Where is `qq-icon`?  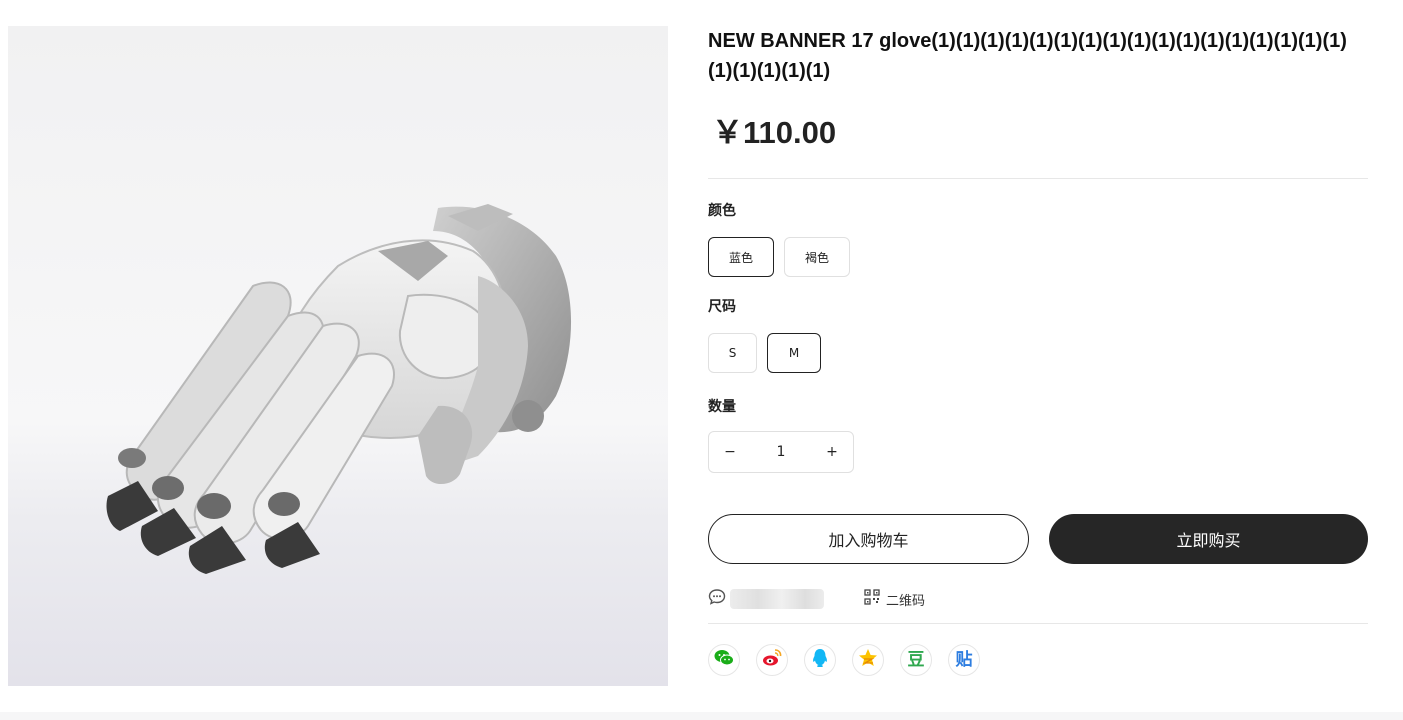 qq-icon is located at coordinates (820, 660).